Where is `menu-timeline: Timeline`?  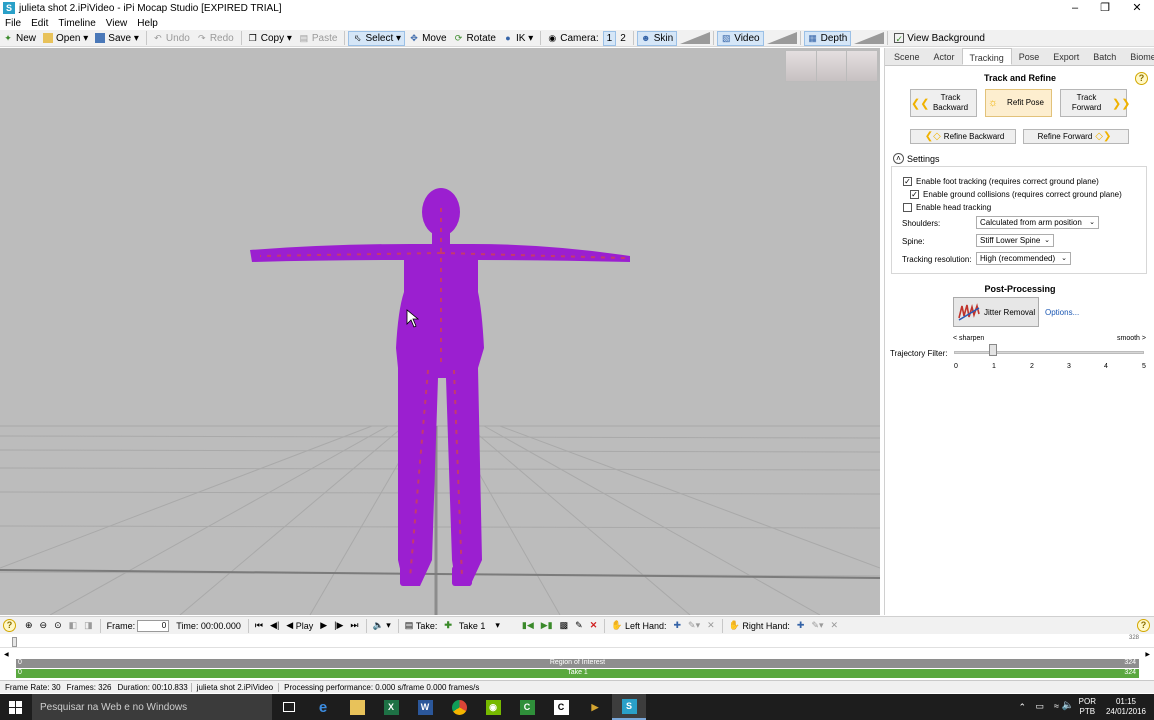
menu-timeline: Timeline is located at coordinates (76, 23).